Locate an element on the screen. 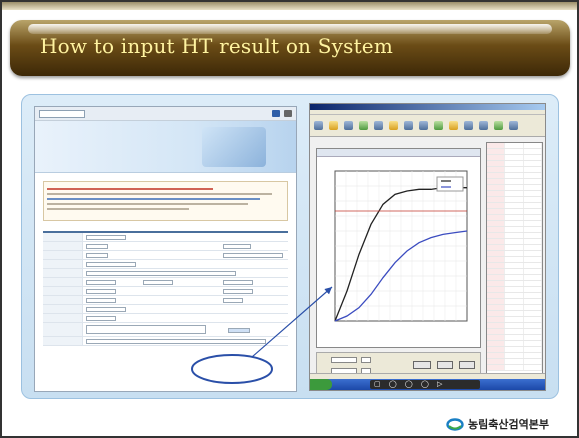  form-banner is located at coordinates (165, 147).